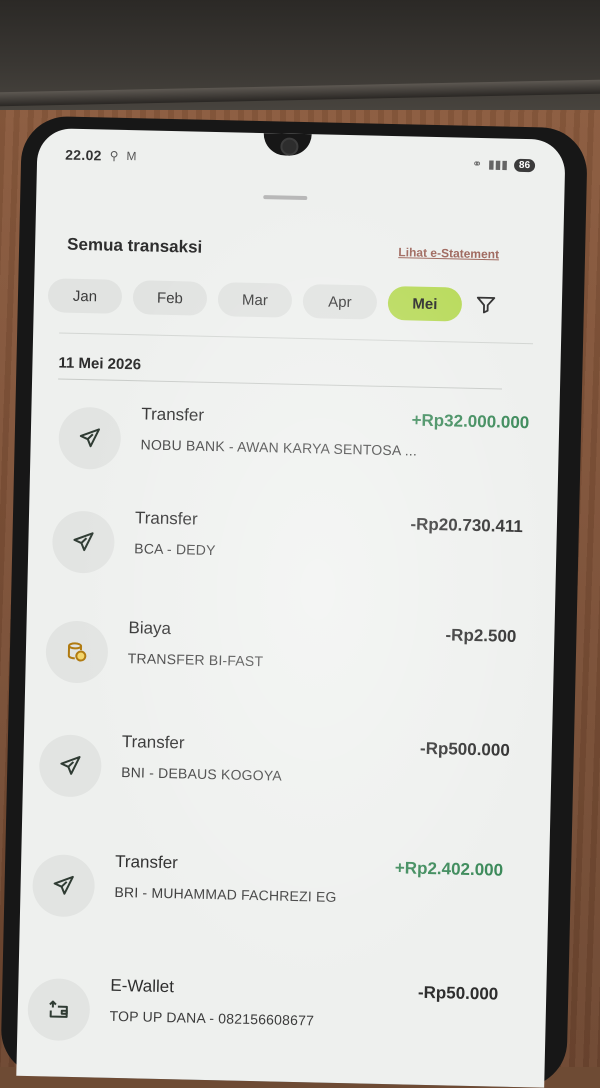  I want to click on month-chip-apr: Apr, so click(340, 302).